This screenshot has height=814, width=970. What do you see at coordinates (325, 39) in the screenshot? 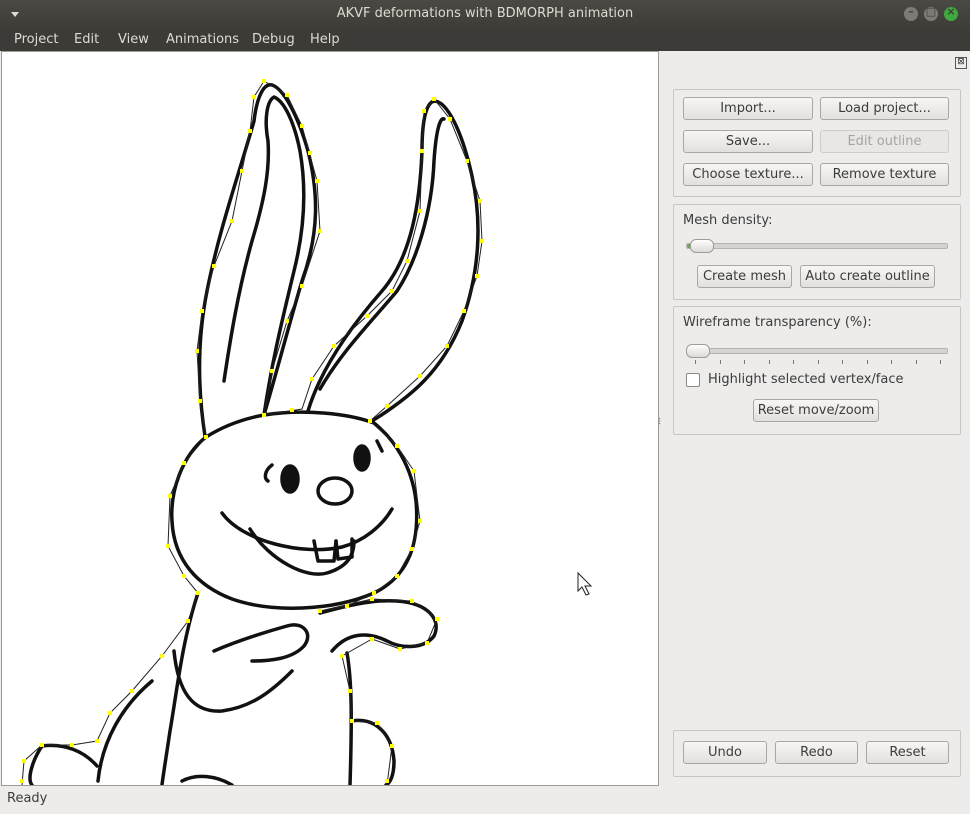
I see `menu-help: Help` at bounding box center [325, 39].